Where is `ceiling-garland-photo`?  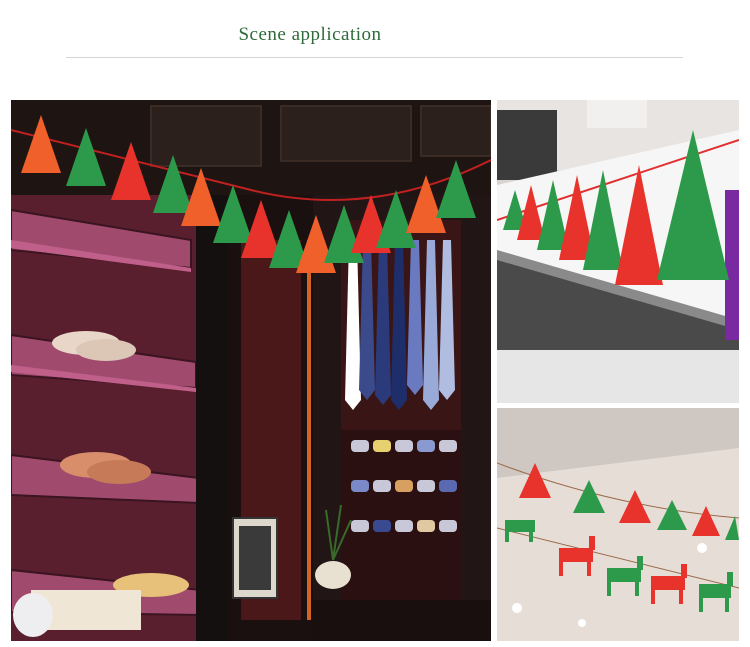
ceiling-garland-photo is located at coordinates (618, 524).